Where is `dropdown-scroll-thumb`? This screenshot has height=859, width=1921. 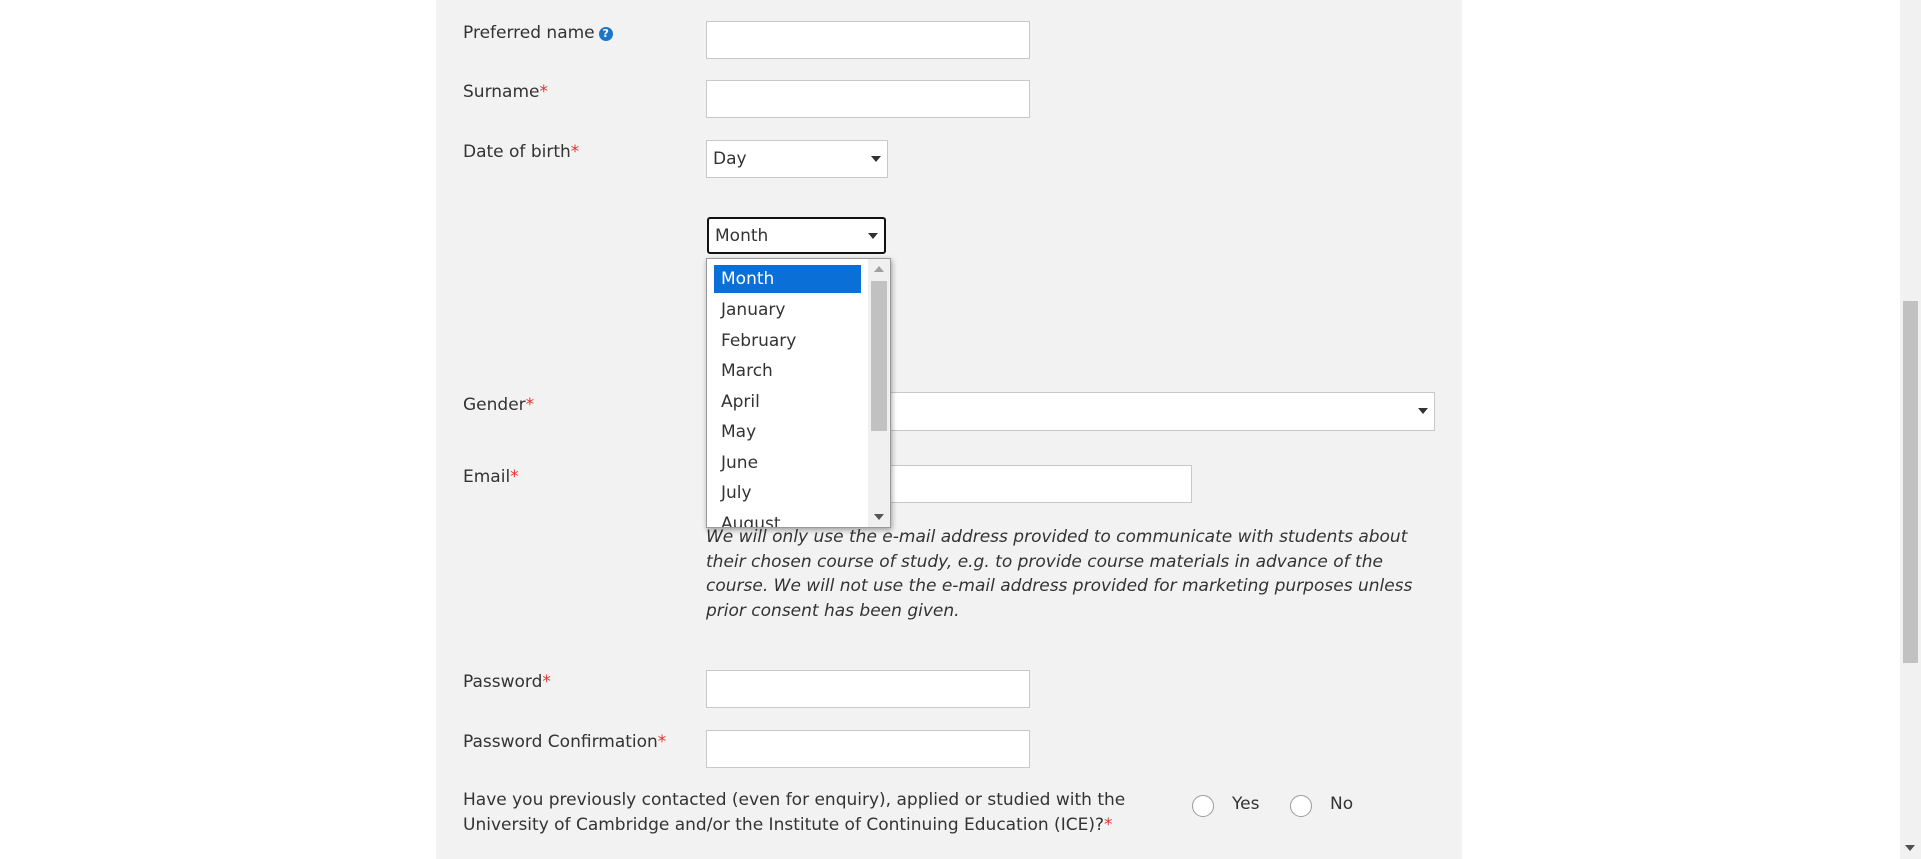 dropdown-scroll-thumb is located at coordinates (879, 356).